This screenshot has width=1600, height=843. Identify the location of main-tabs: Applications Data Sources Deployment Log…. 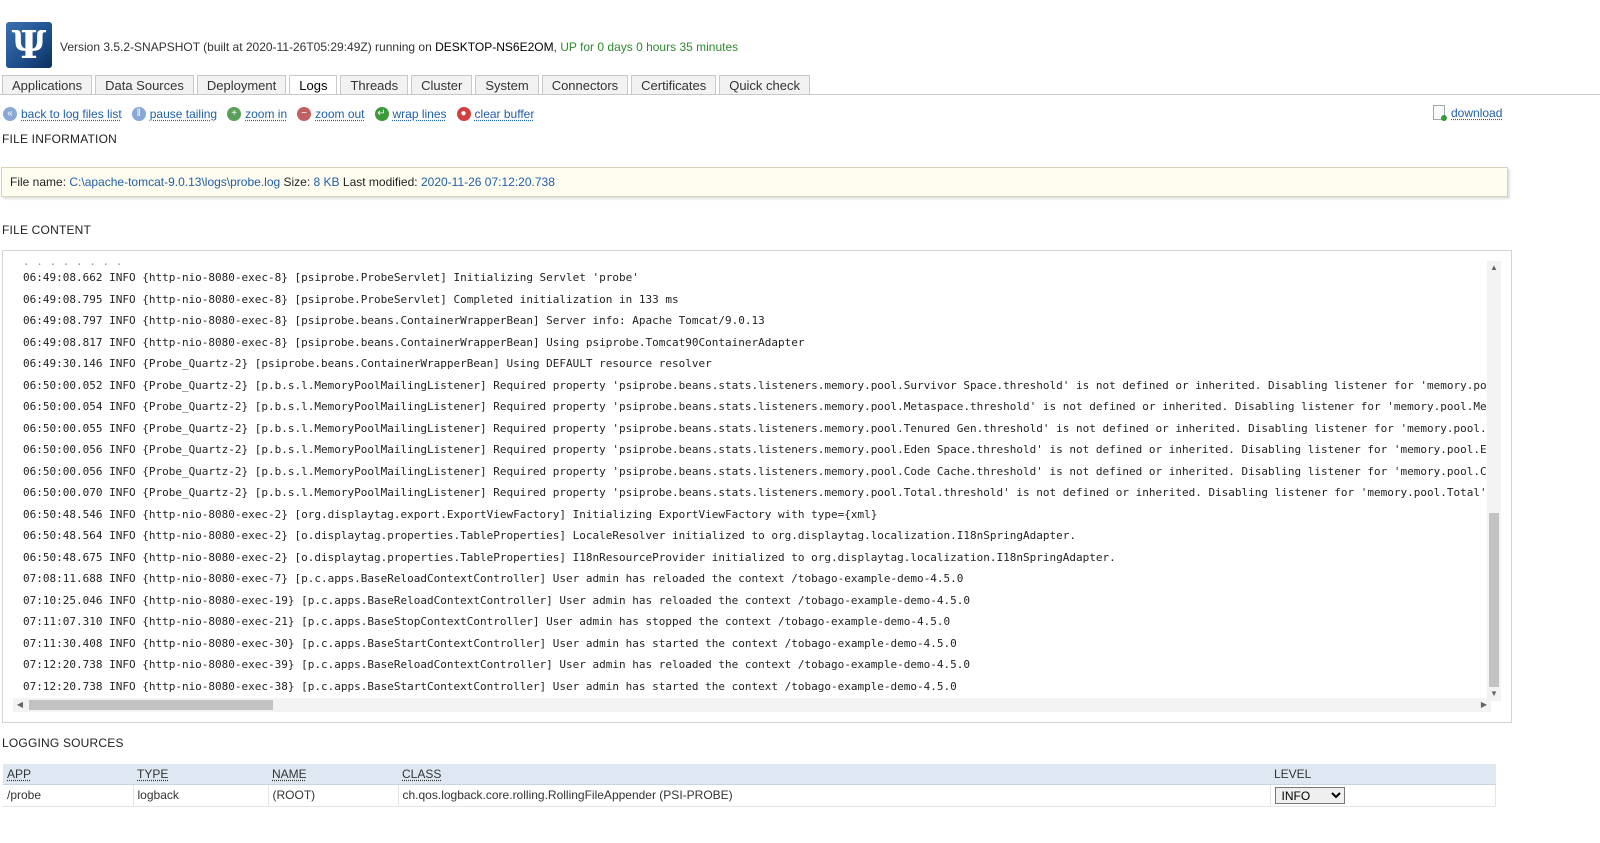
(407, 85).